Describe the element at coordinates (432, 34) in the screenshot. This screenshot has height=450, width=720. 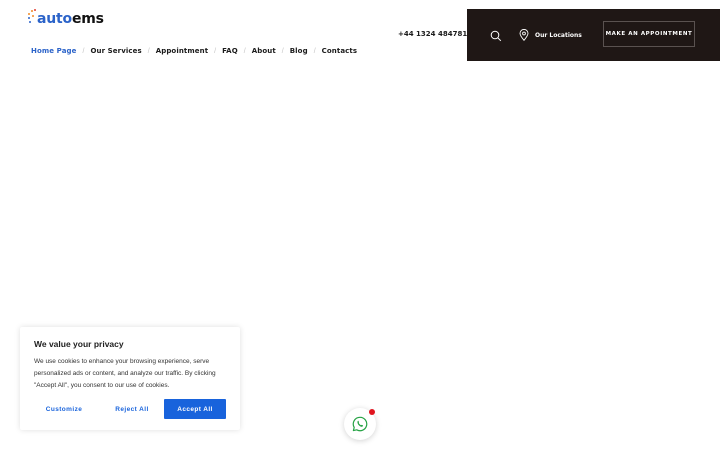
I see `phone-number-link: +44 1324 484781` at that location.